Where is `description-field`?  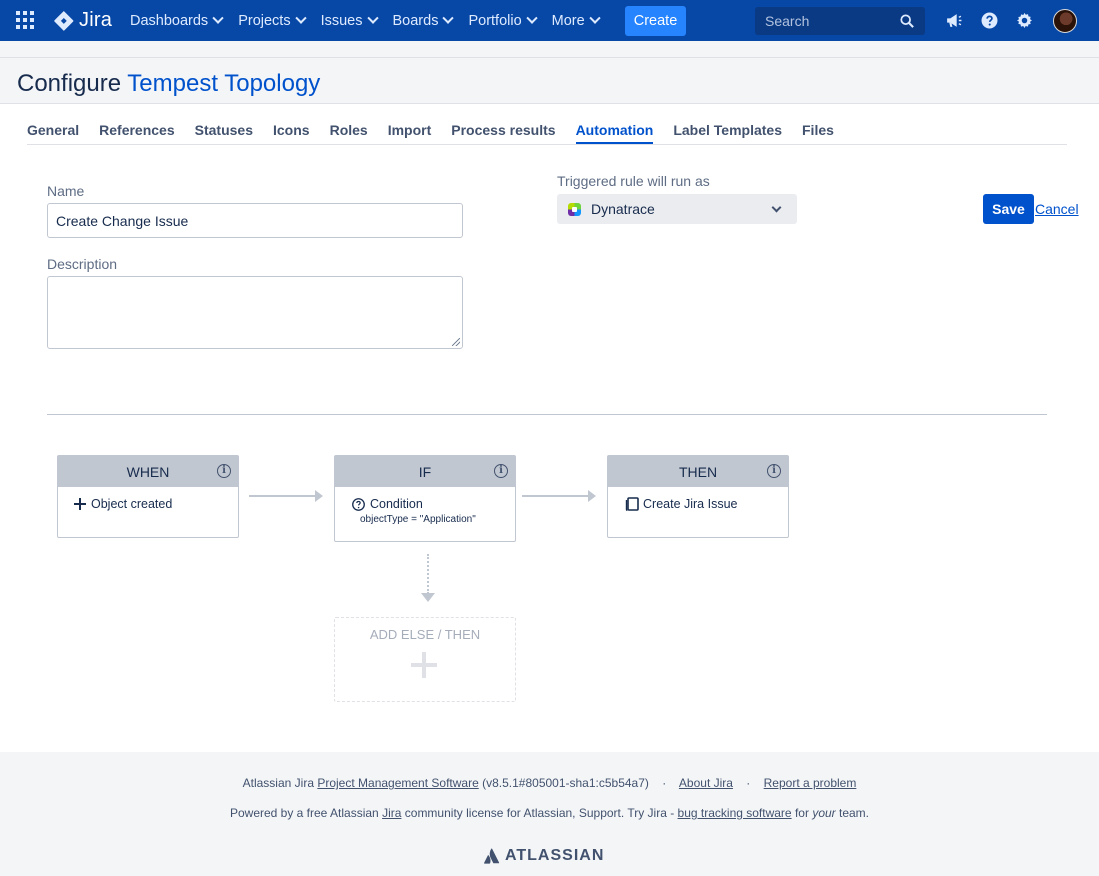
description-field is located at coordinates (255, 312).